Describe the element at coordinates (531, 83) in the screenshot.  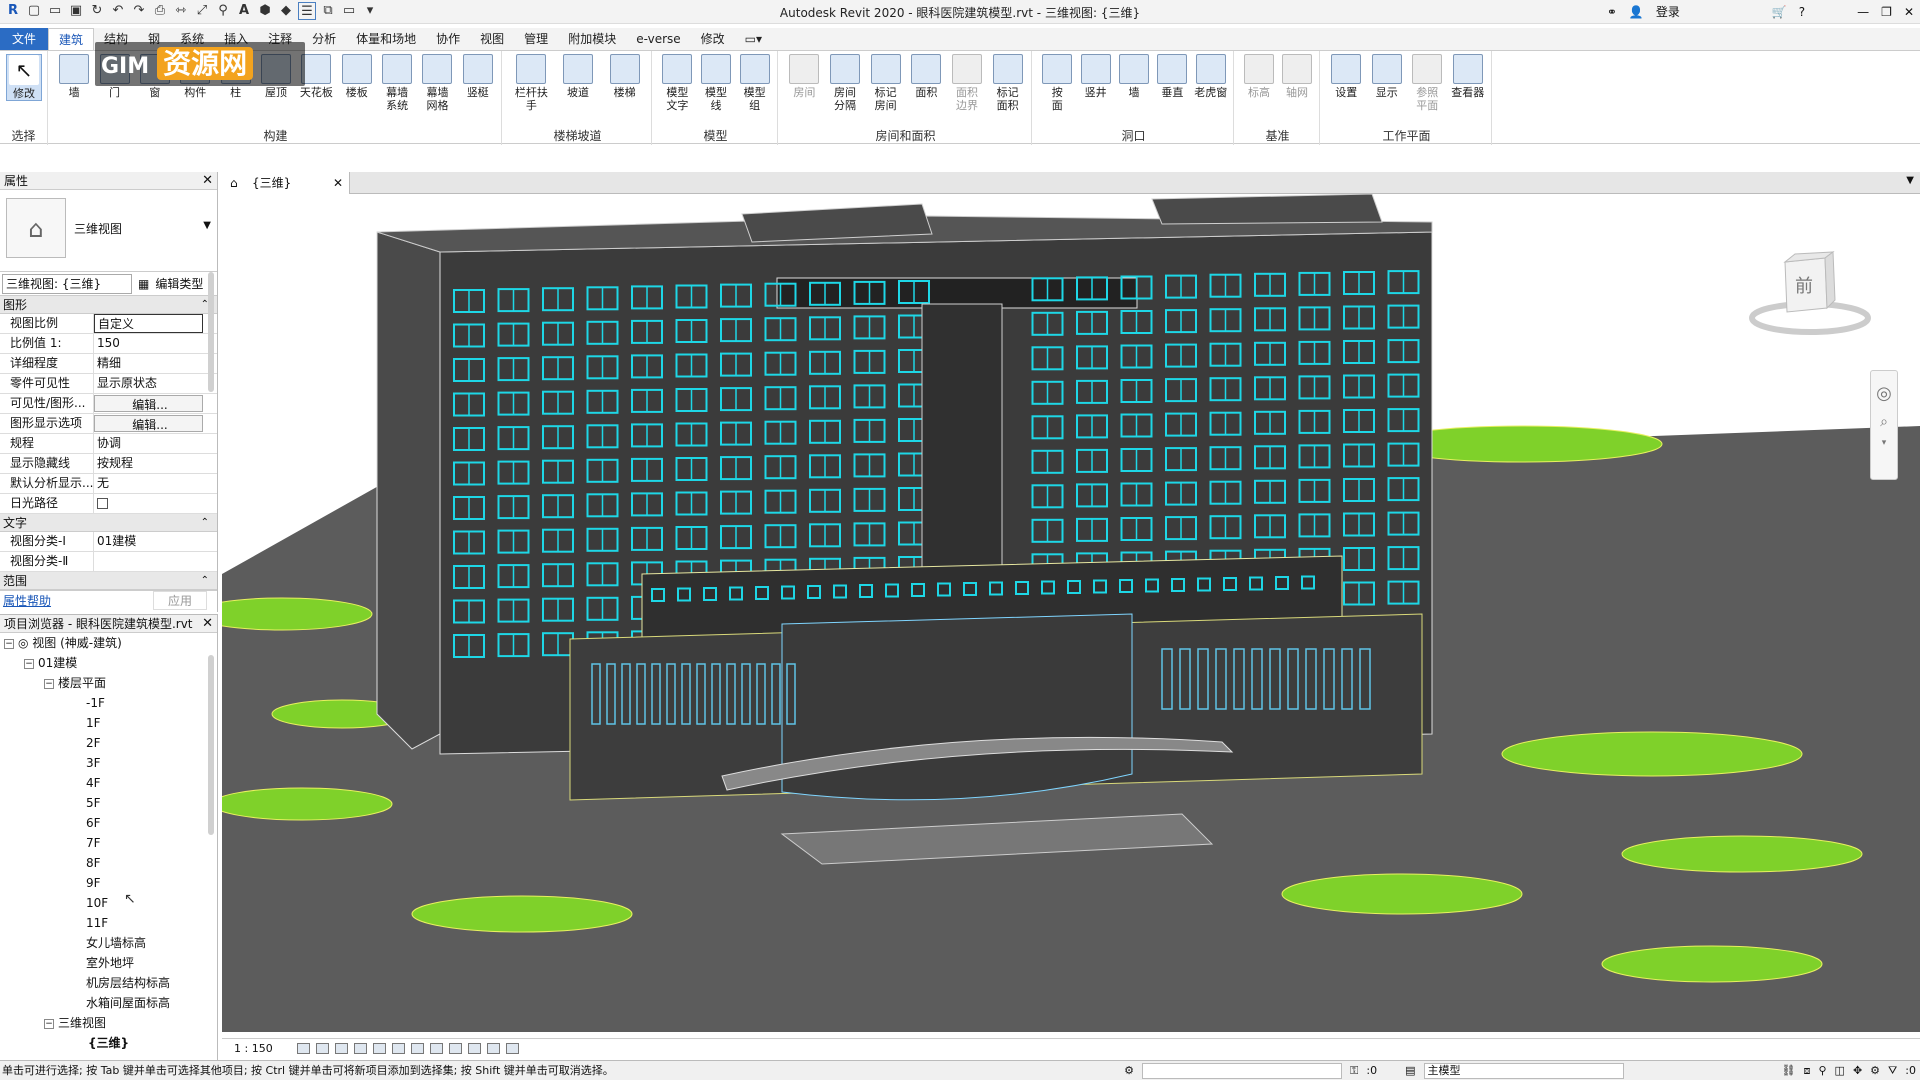
I see `stairs-button-0: 栏杆扶手` at that location.